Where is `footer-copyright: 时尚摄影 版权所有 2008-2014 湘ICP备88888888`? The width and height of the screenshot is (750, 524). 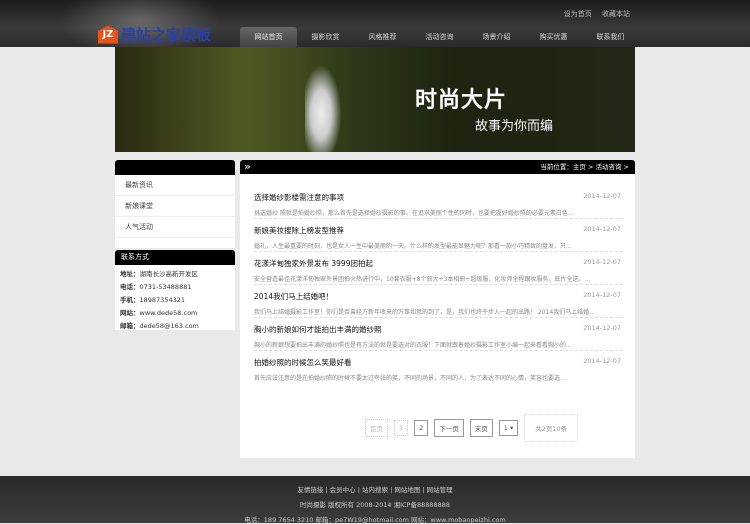
footer-copyright: 时尚摄影 版权所有 2008-2014 湘ICP备88888888 is located at coordinates (375, 505).